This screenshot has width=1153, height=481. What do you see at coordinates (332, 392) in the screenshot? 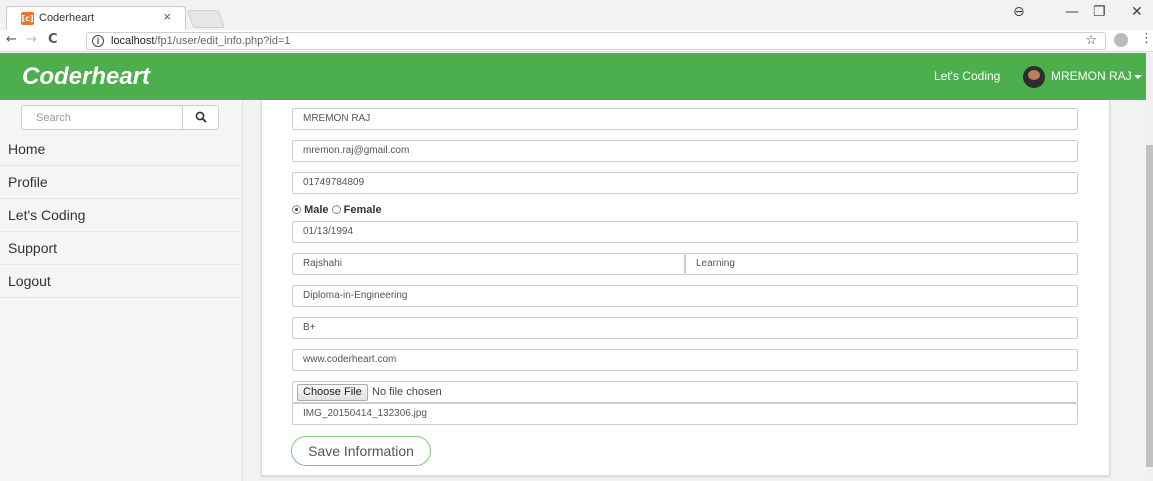
I see `choose-file-button: Choose File` at bounding box center [332, 392].